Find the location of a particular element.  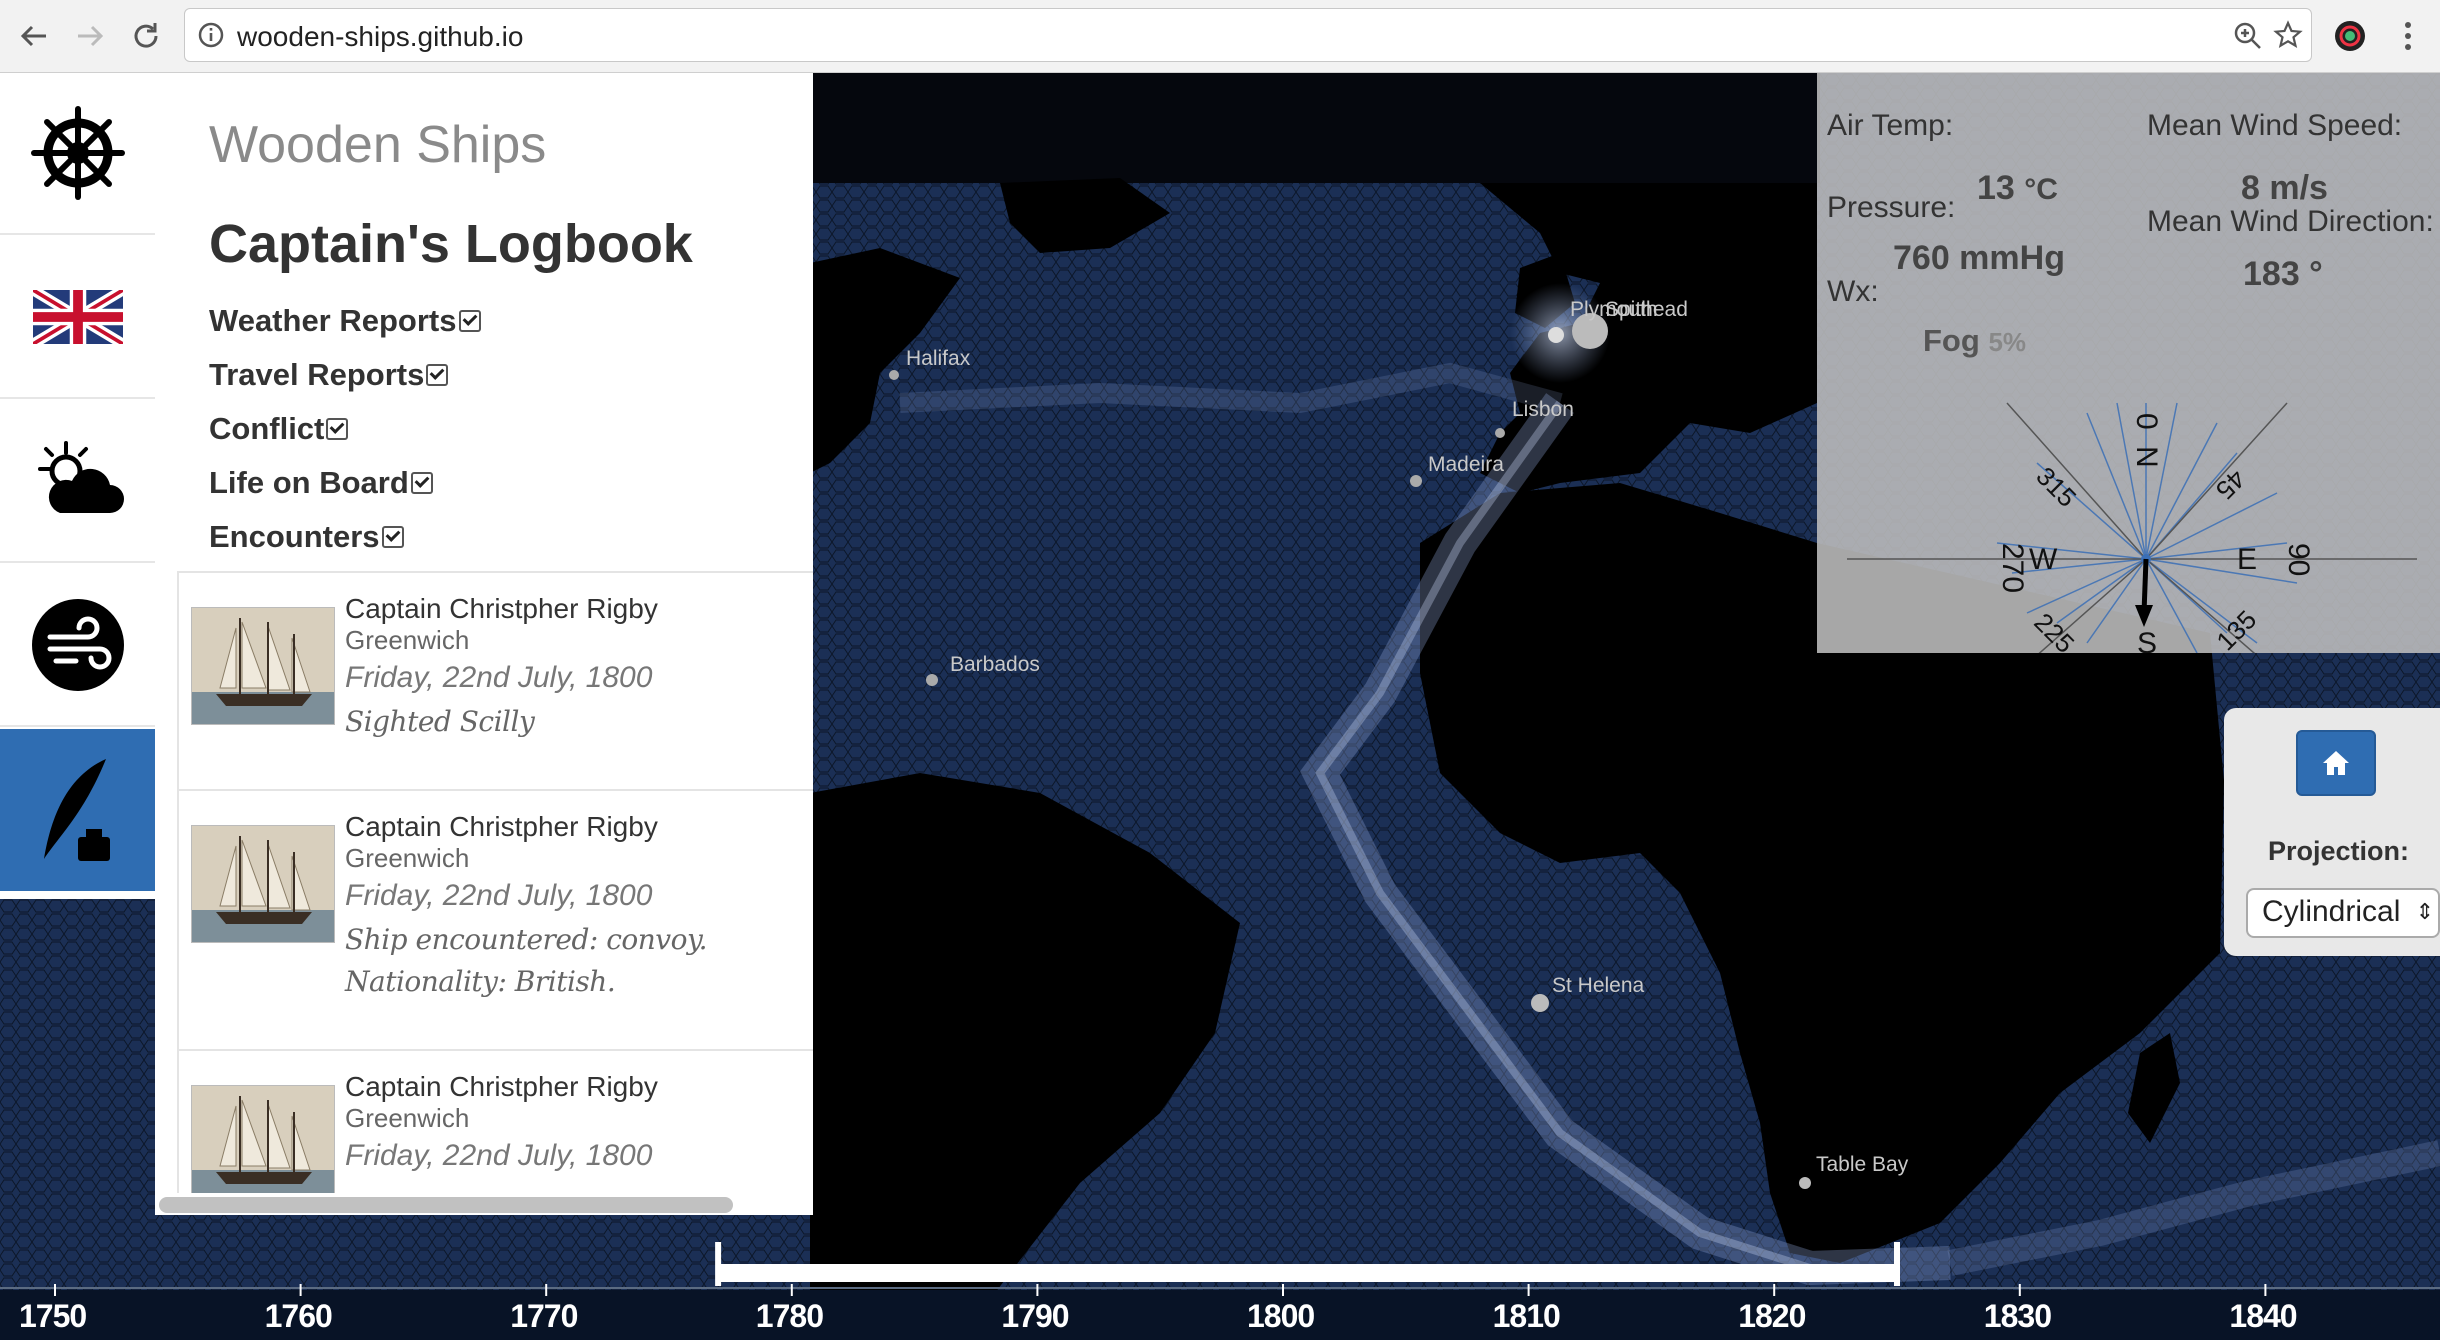

air-temp-number: 13 is located at coordinates (1996, 188).